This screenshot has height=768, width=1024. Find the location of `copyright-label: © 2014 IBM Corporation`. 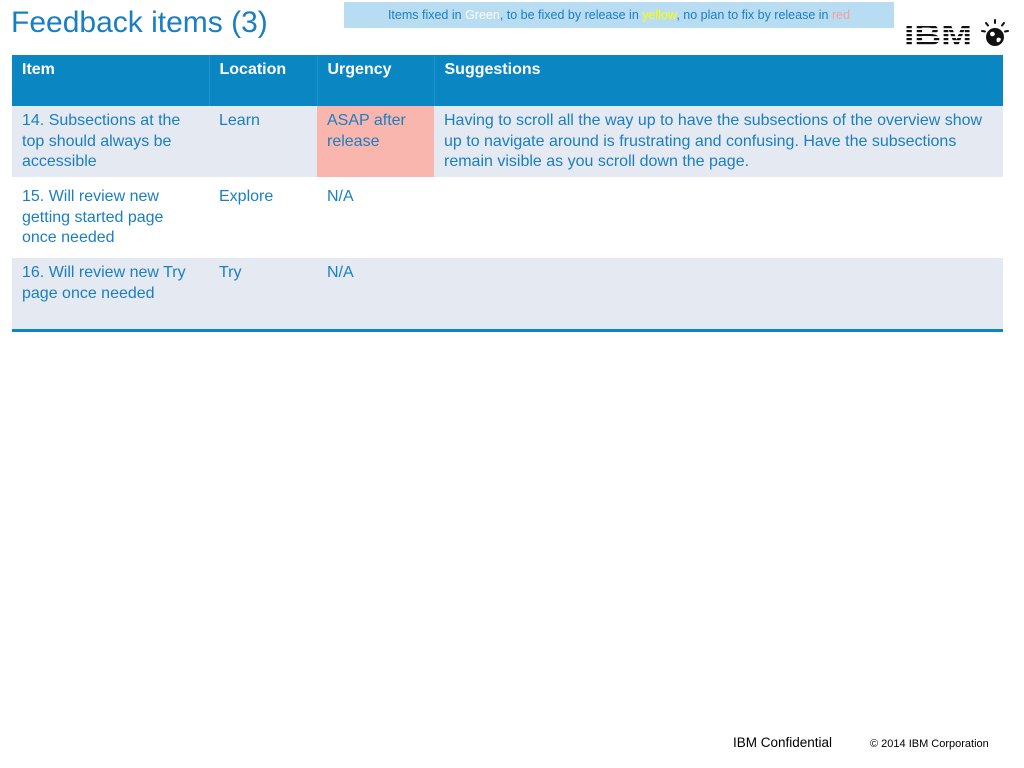

copyright-label: © 2014 IBM Corporation is located at coordinates (929, 744).